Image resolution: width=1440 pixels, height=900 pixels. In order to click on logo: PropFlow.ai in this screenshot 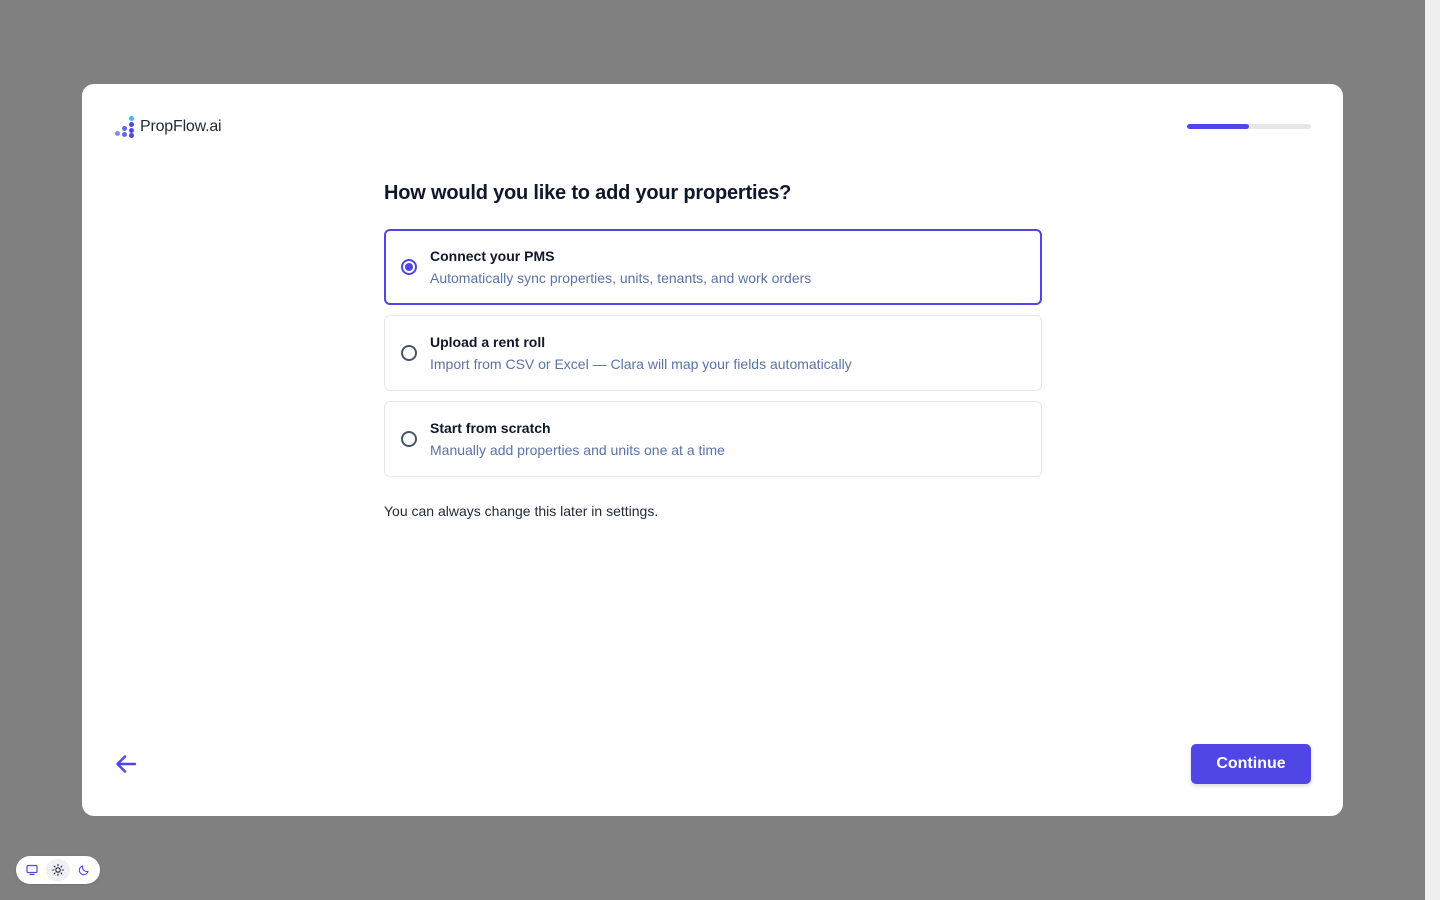, I will do `click(168, 127)`.